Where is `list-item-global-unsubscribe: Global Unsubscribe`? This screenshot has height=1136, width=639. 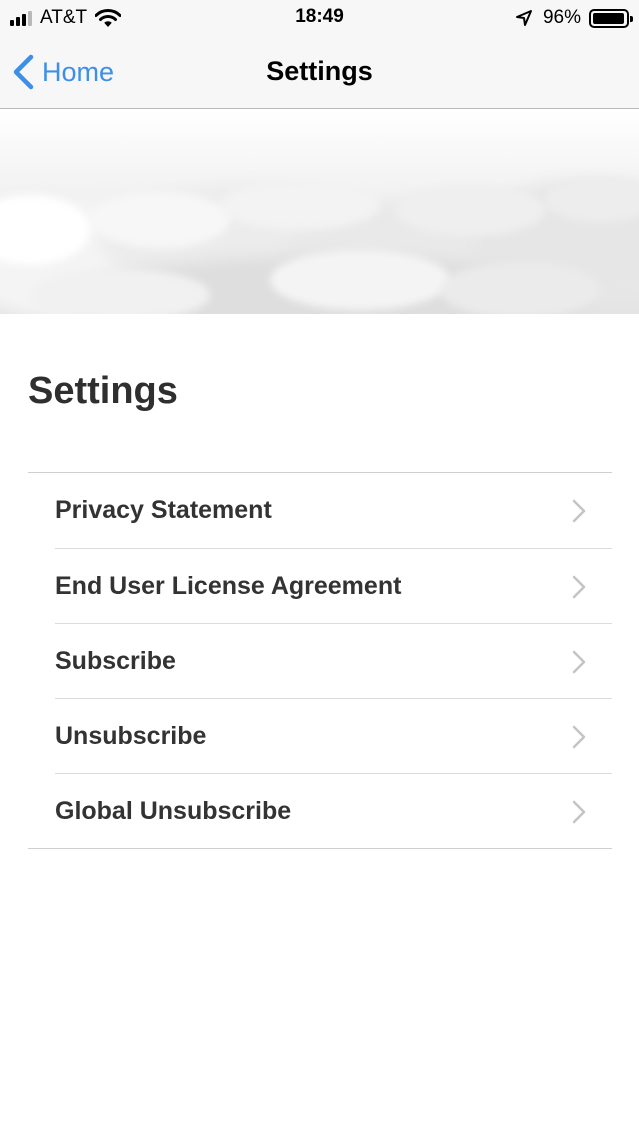 list-item-global-unsubscribe: Global Unsubscribe is located at coordinates (333, 810).